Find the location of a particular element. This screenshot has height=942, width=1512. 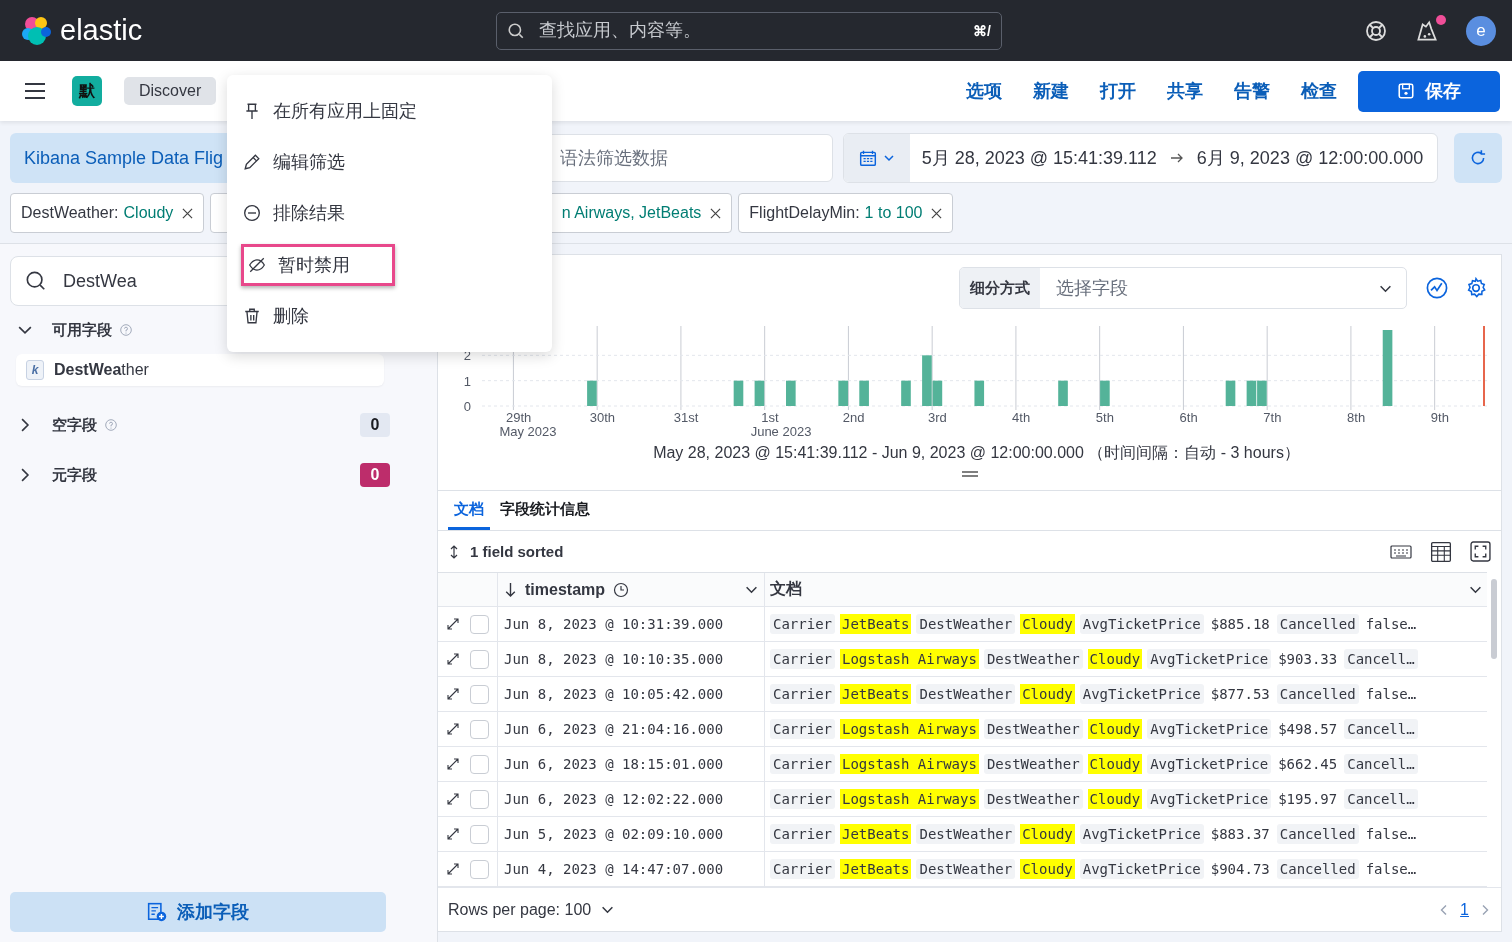

field-key: AvgTicketPrice is located at coordinates (1141, 834).